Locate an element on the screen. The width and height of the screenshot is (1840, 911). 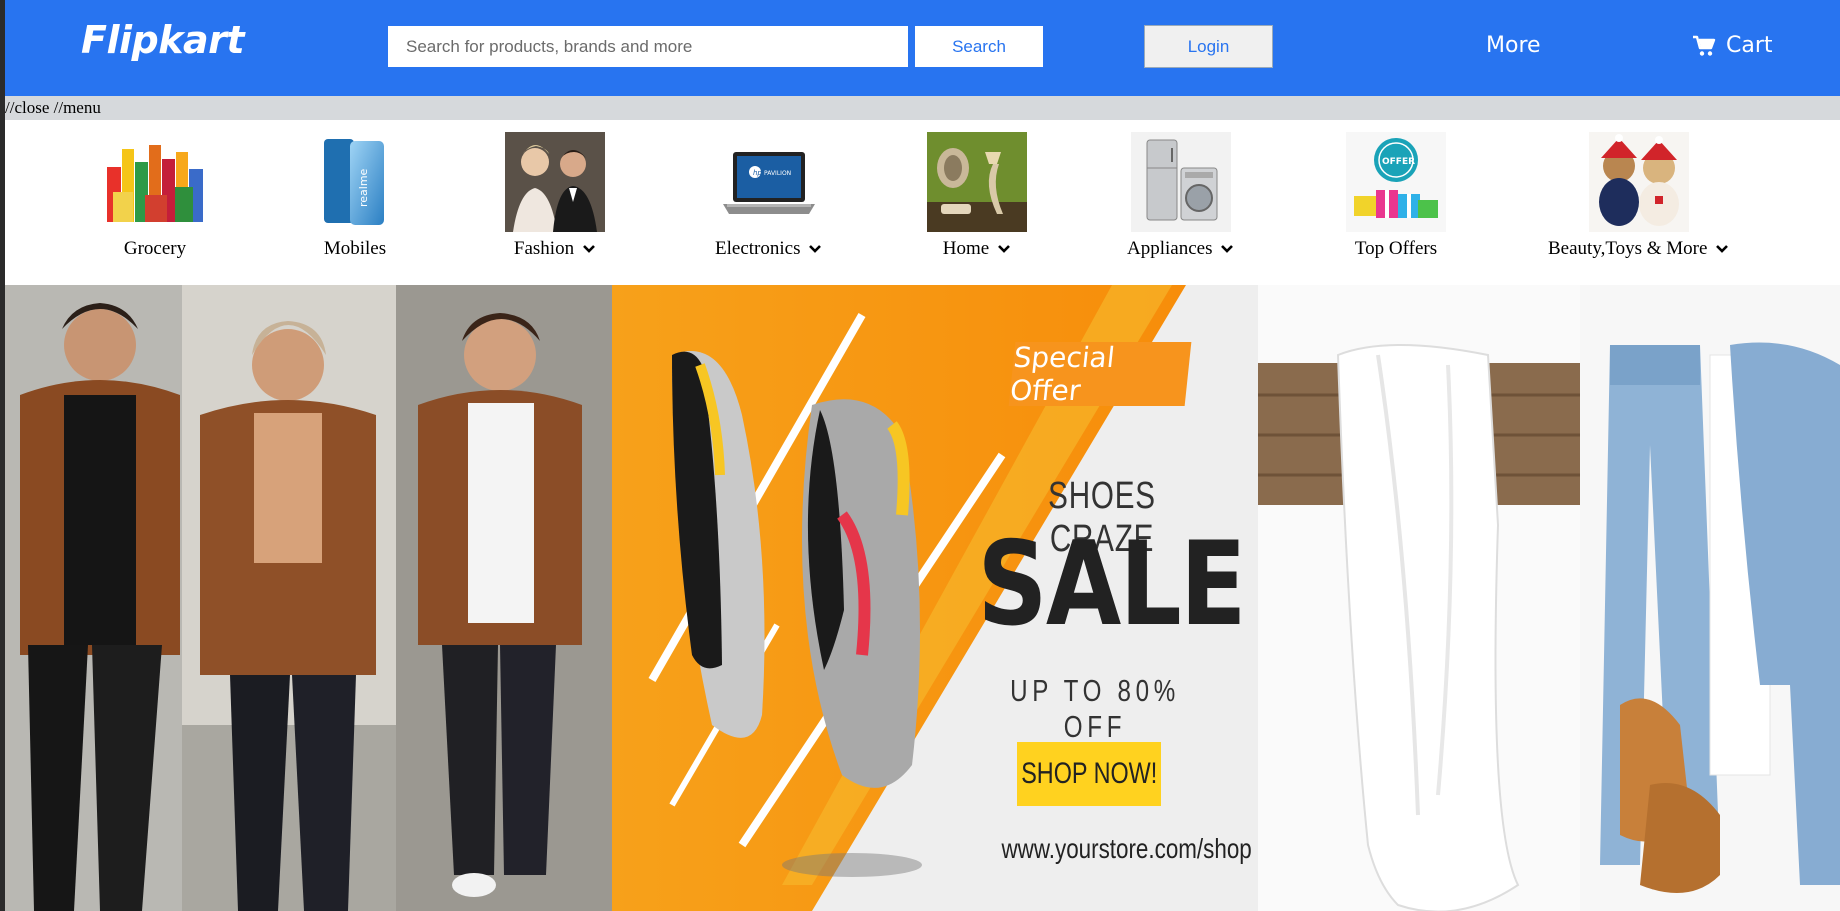
category-electronics: hp PAVILION Electronics is located at coordinates (768, 196).